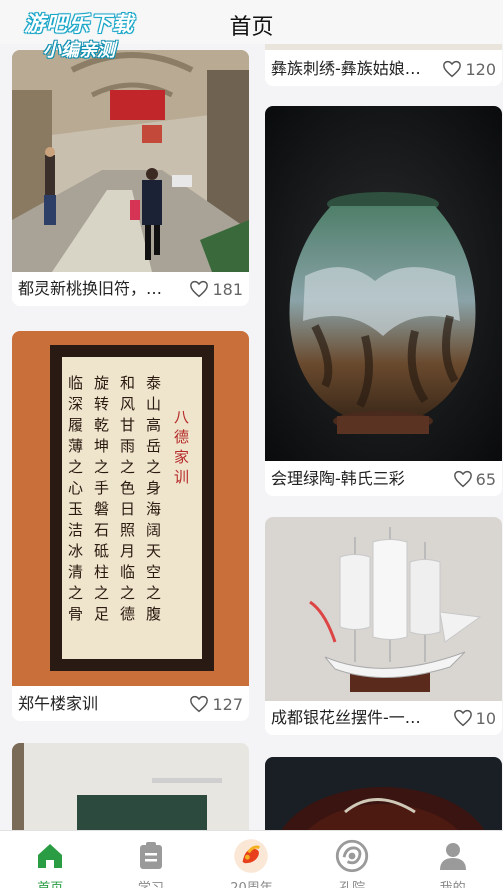  Describe the element at coordinates (102, 498) in the screenshot. I see `scroll-column: 旋转乾坤之手磐石砥柱之足` at that location.